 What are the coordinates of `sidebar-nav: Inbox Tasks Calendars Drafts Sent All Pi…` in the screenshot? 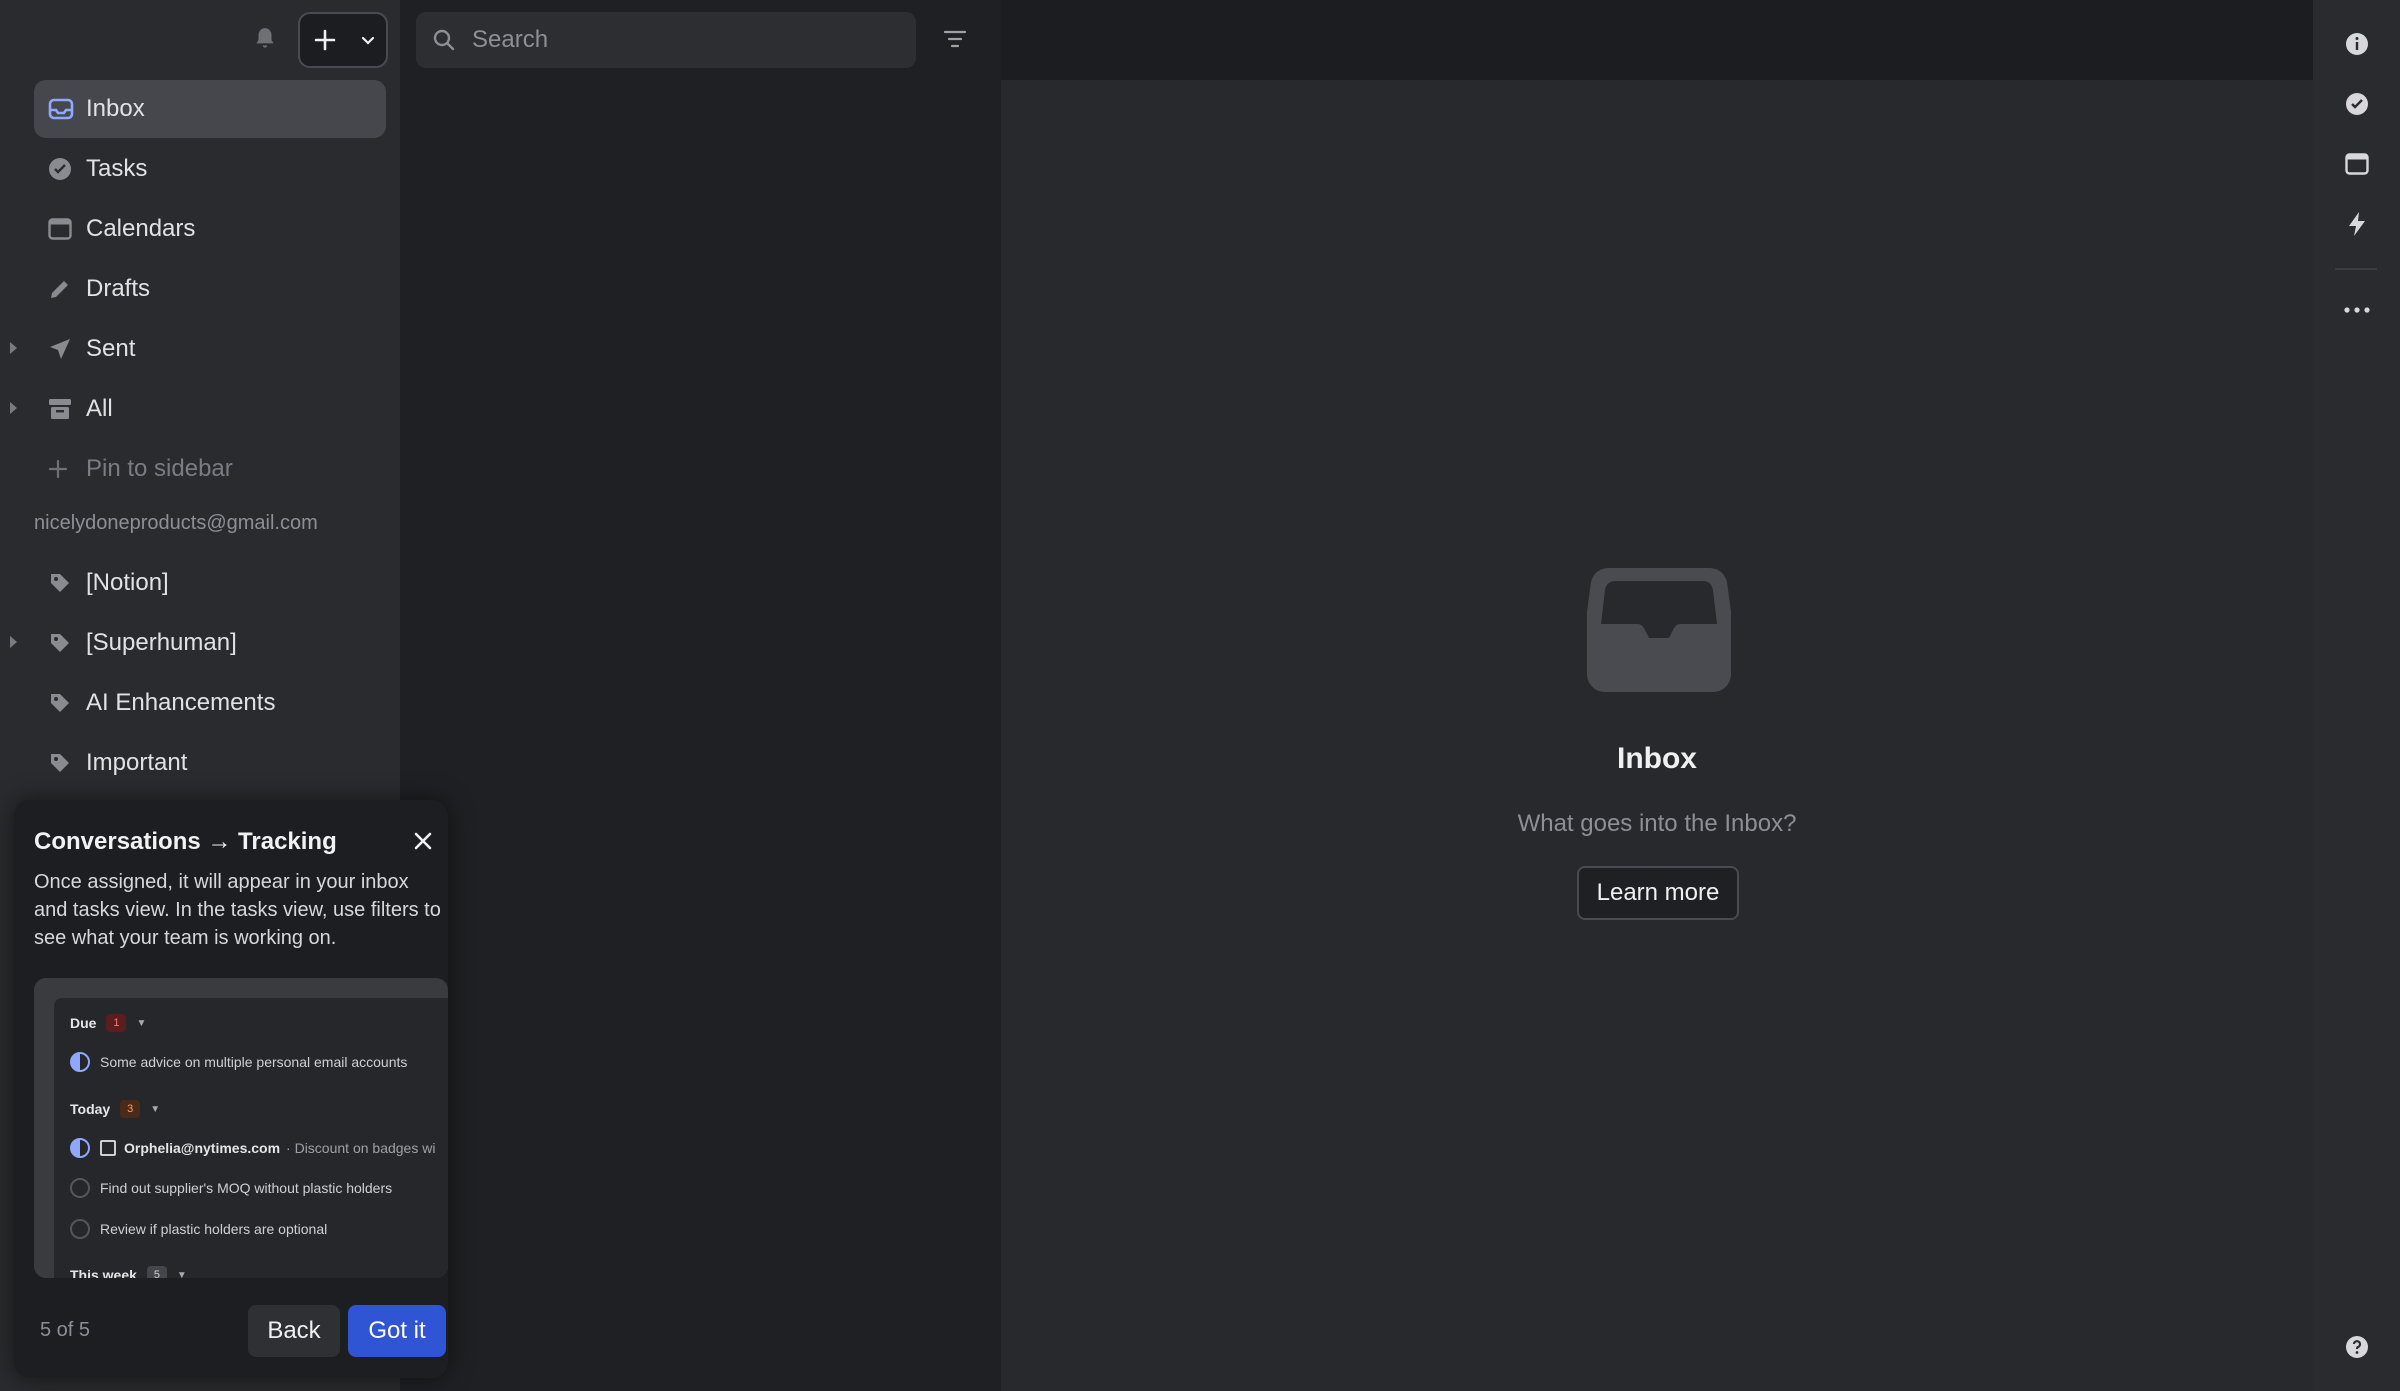 It's located at (198, 290).